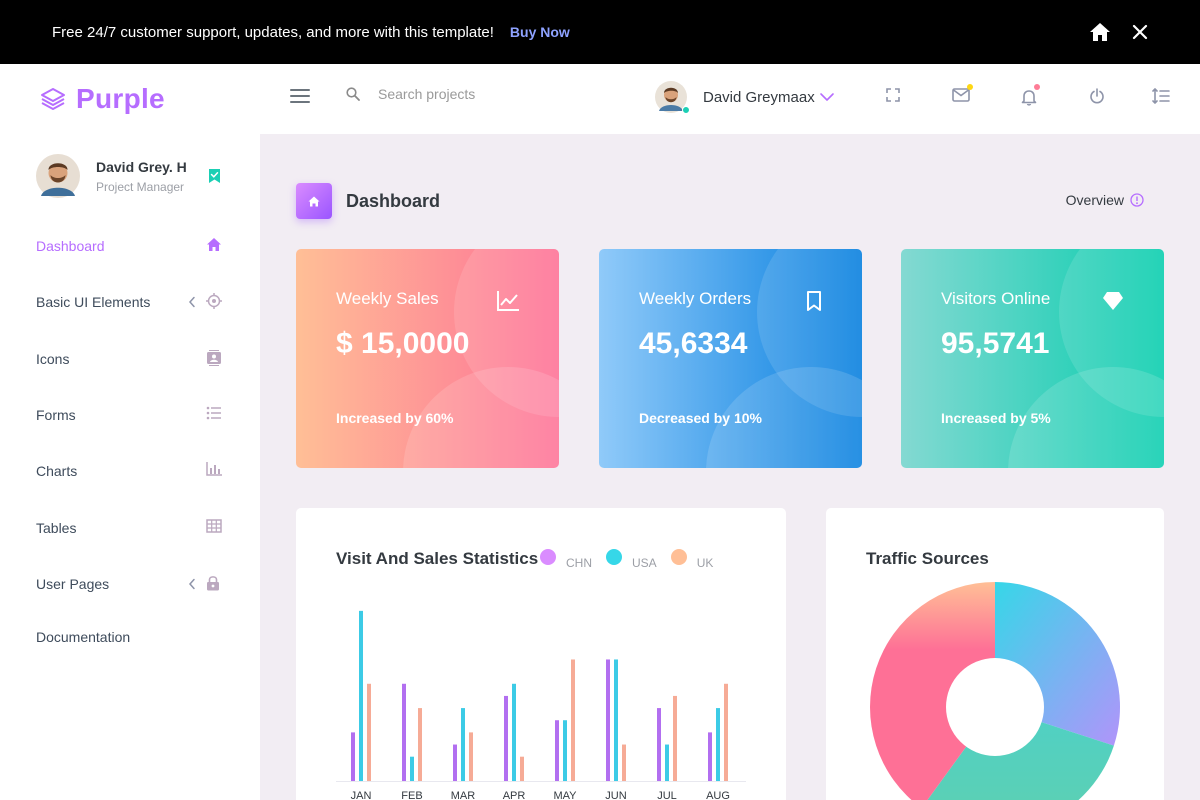 The image size is (1200, 800). Describe the element at coordinates (387, 298) in the screenshot. I see `stat-title: Weekly Sales` at that location.